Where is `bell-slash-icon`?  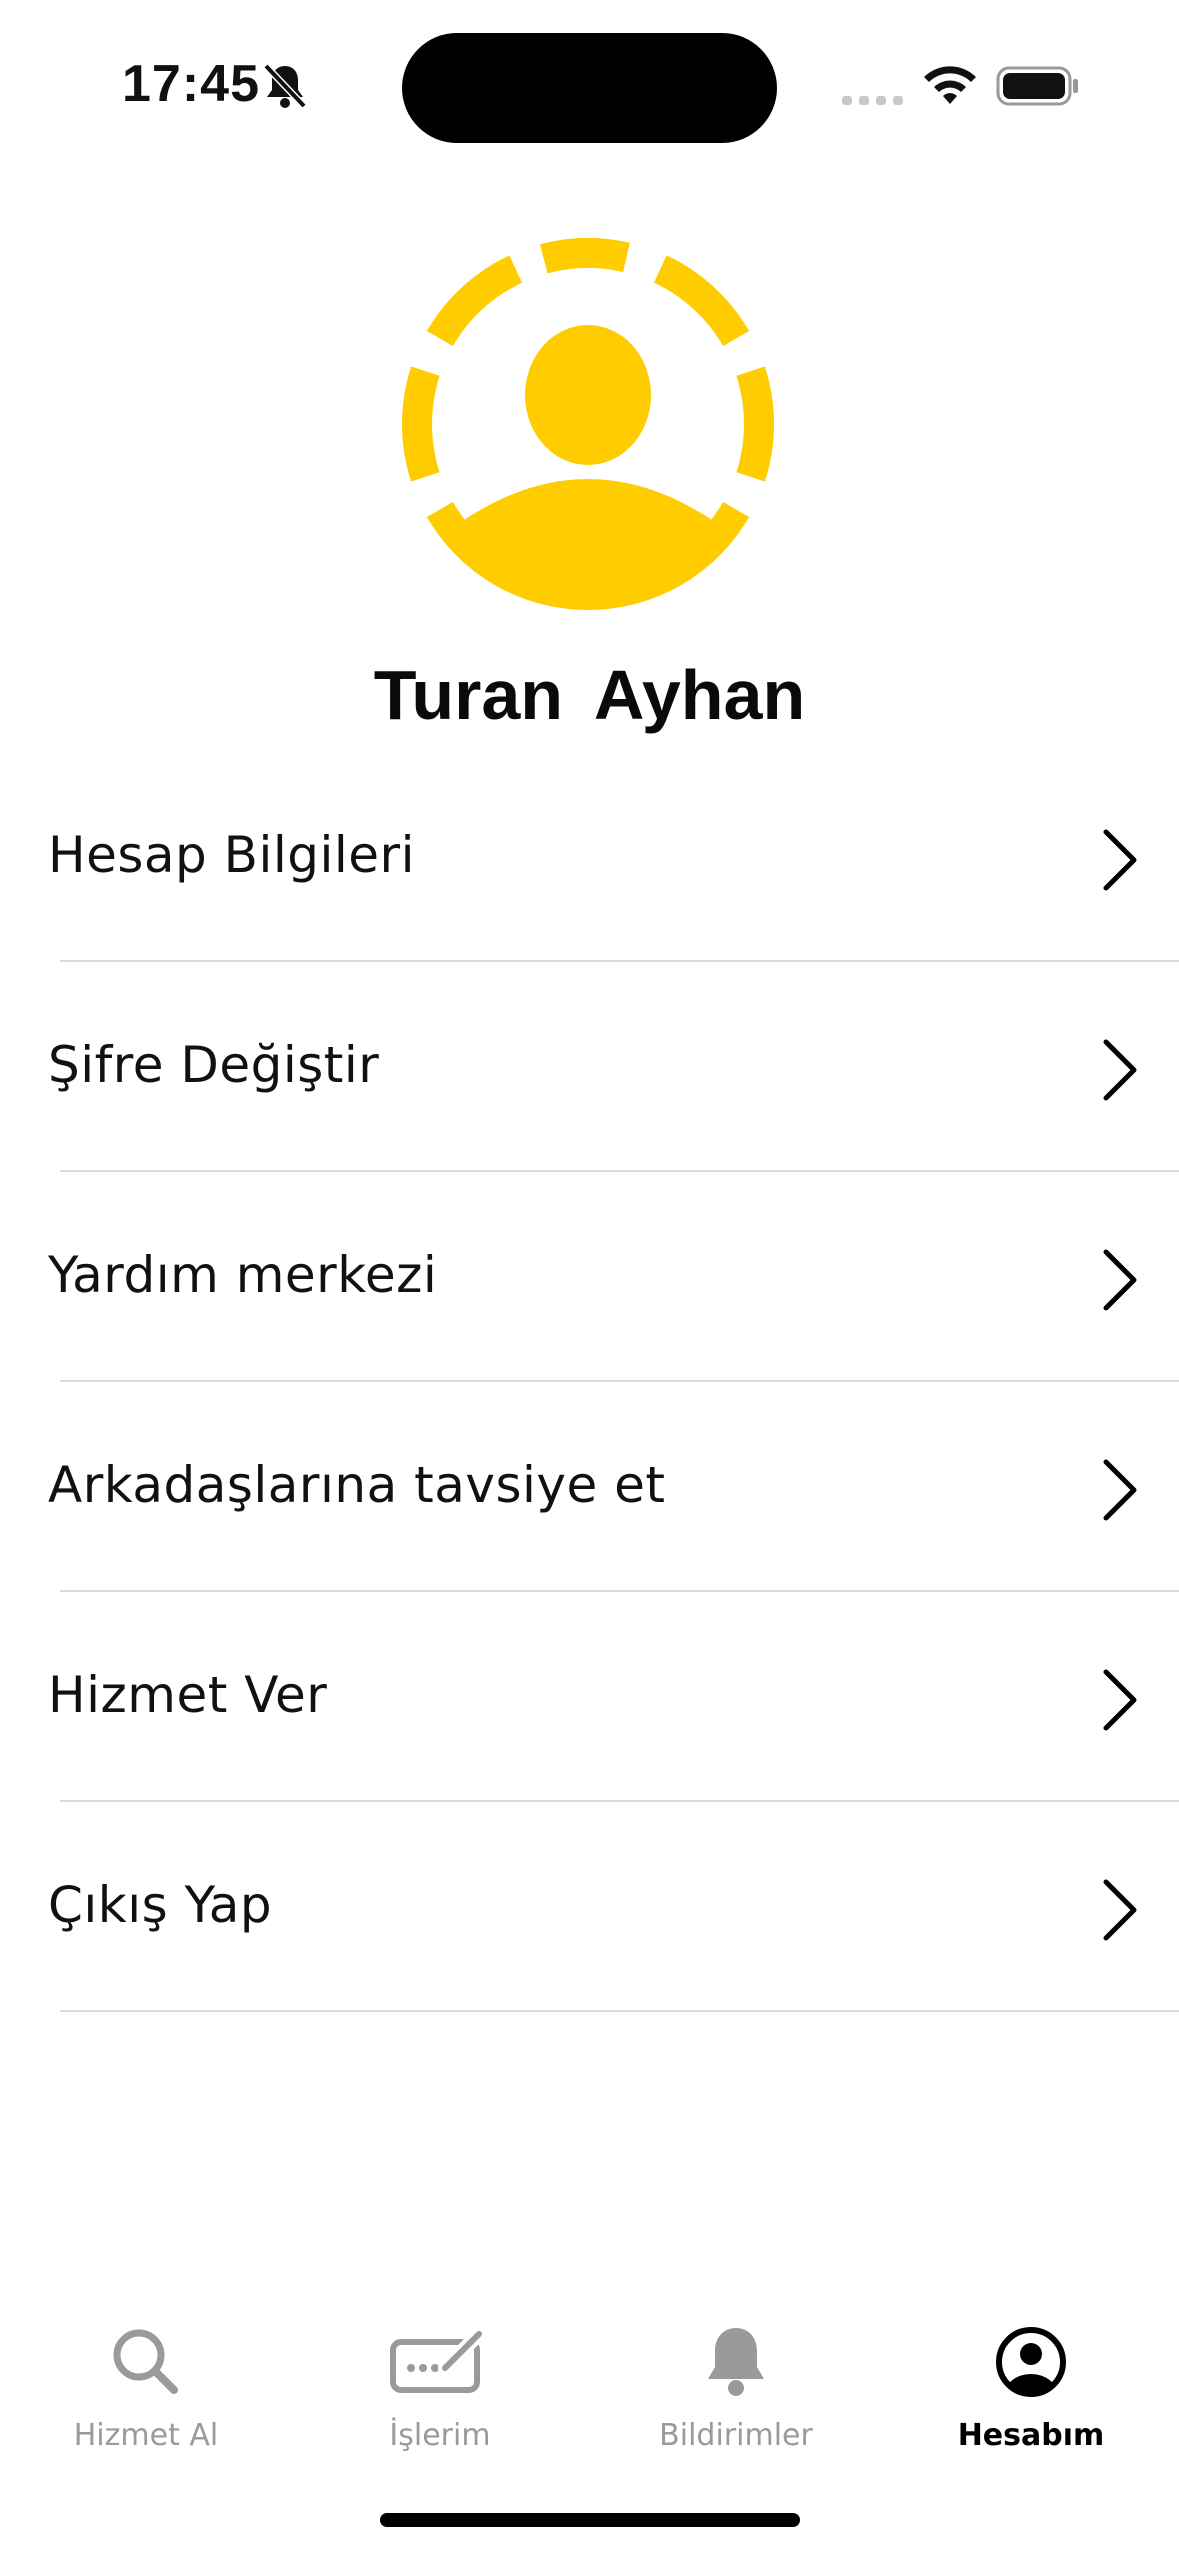 bell-slash-icon is located at coordinates (285, 86).